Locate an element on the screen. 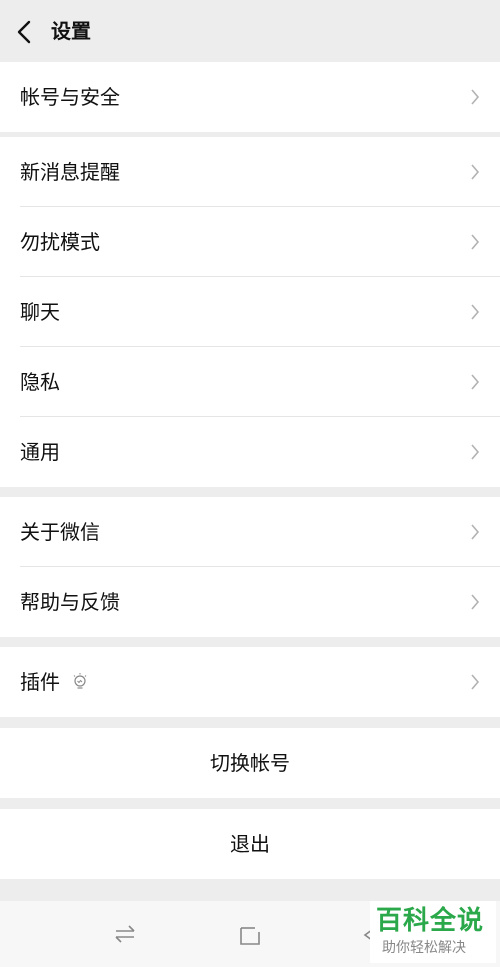  title-bar: 设置 is located at coordinates (250, 31).